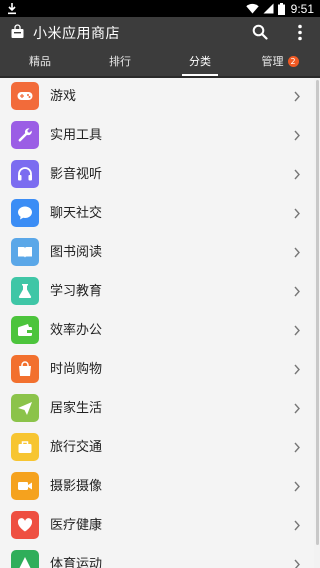 The image size is (320, 568). What do you see at coordinates (157, 98) in the screenshot?
I see `category-item-games: 游戏` at bounding box center [157, 98].